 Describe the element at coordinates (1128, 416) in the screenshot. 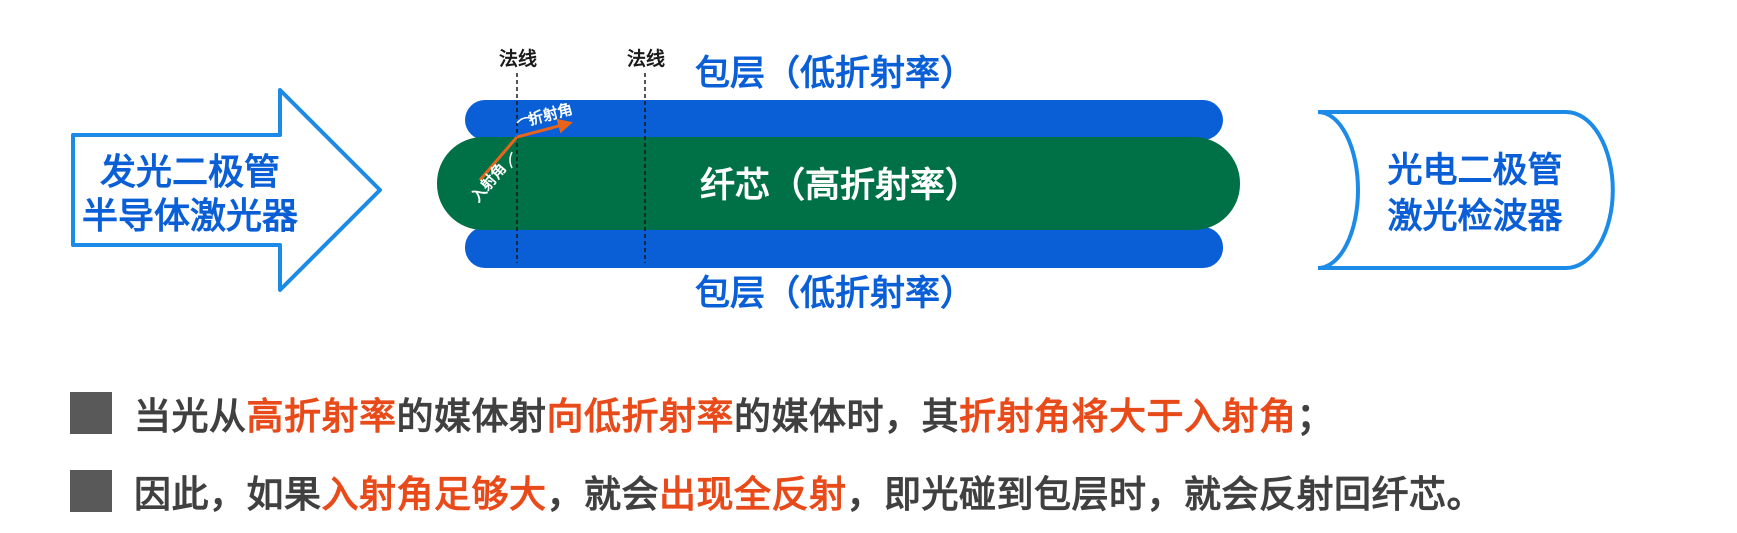

I see `bullet-highlight-segment: 折射角将大于入射角` at that location.